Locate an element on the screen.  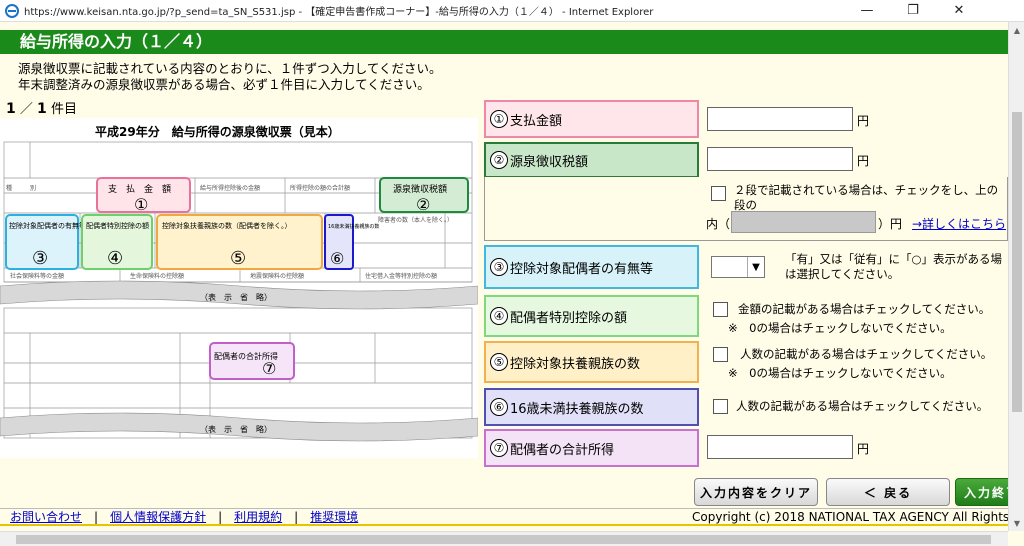
slip-label-shogai: 障害者の数（本人を除く。） is located at coordinates (415, 220).